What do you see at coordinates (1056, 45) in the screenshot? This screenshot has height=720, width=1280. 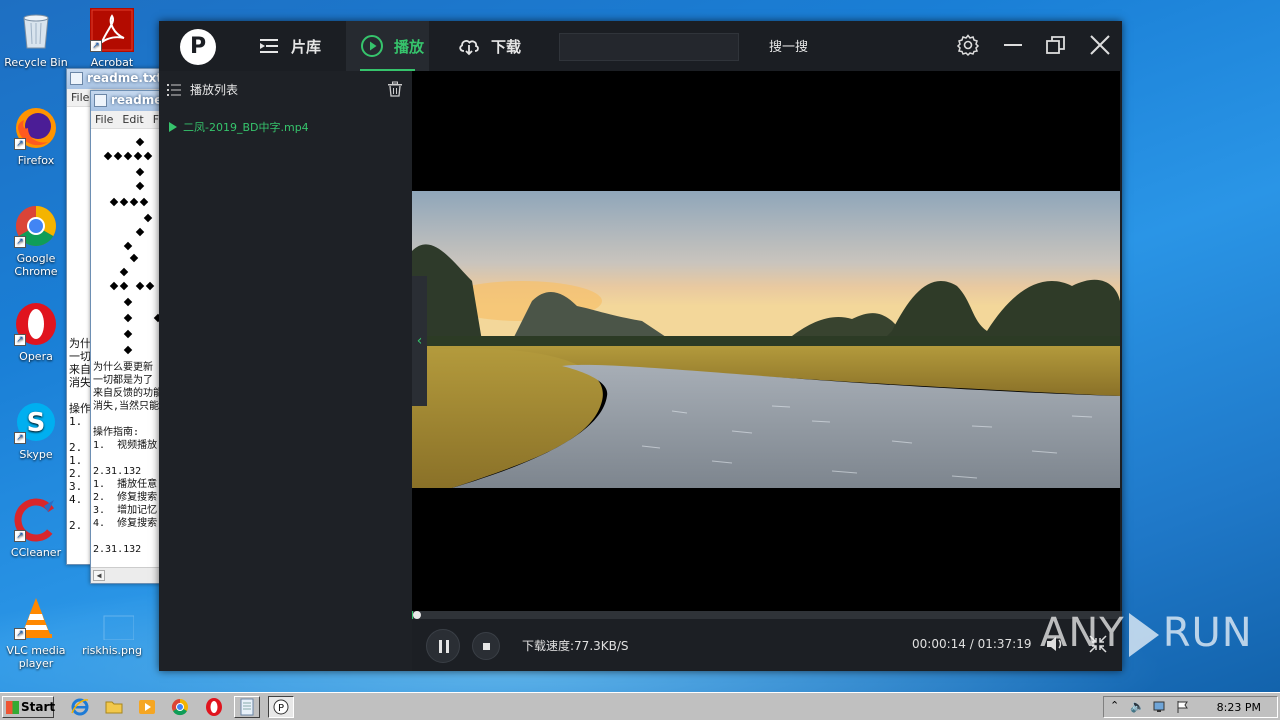 I see `restore-window-icon` at bounding box center [1056, 45].